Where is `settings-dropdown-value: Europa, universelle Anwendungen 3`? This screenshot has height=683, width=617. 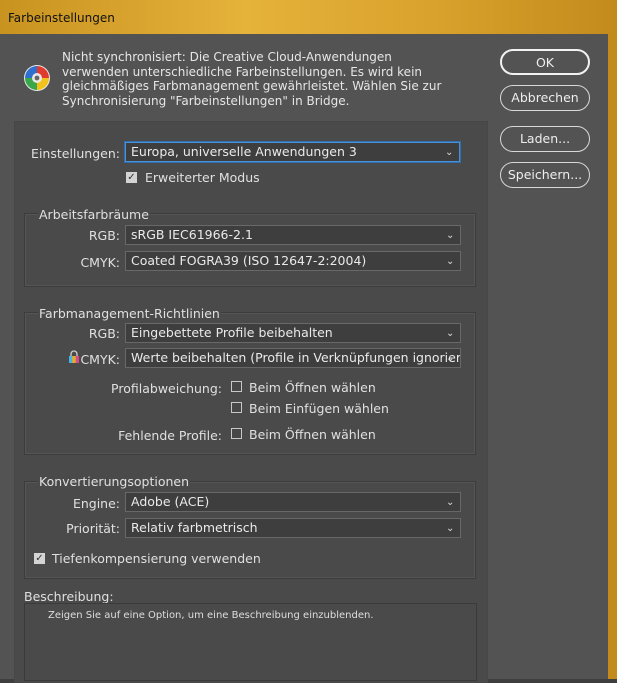 settings-dropdown-value: Europa, universelle Anwendungen 3 is located at coordinates (244, 151).